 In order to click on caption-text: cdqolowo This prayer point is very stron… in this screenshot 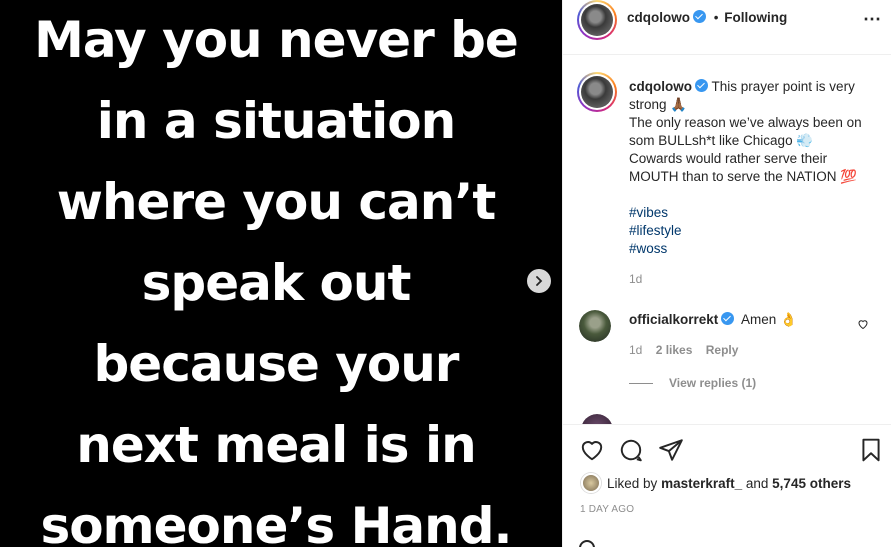, I will do `click(754, 168)`.